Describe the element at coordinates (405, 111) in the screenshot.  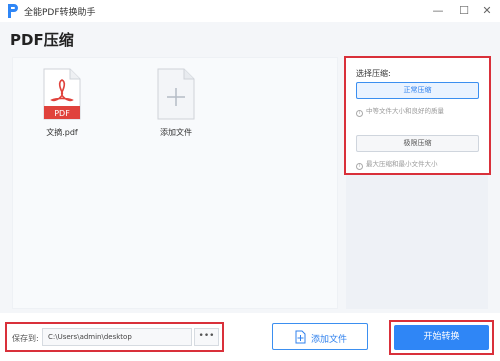
I see `normal-hint-text: 中等文件大小和良好的质量` at that location.